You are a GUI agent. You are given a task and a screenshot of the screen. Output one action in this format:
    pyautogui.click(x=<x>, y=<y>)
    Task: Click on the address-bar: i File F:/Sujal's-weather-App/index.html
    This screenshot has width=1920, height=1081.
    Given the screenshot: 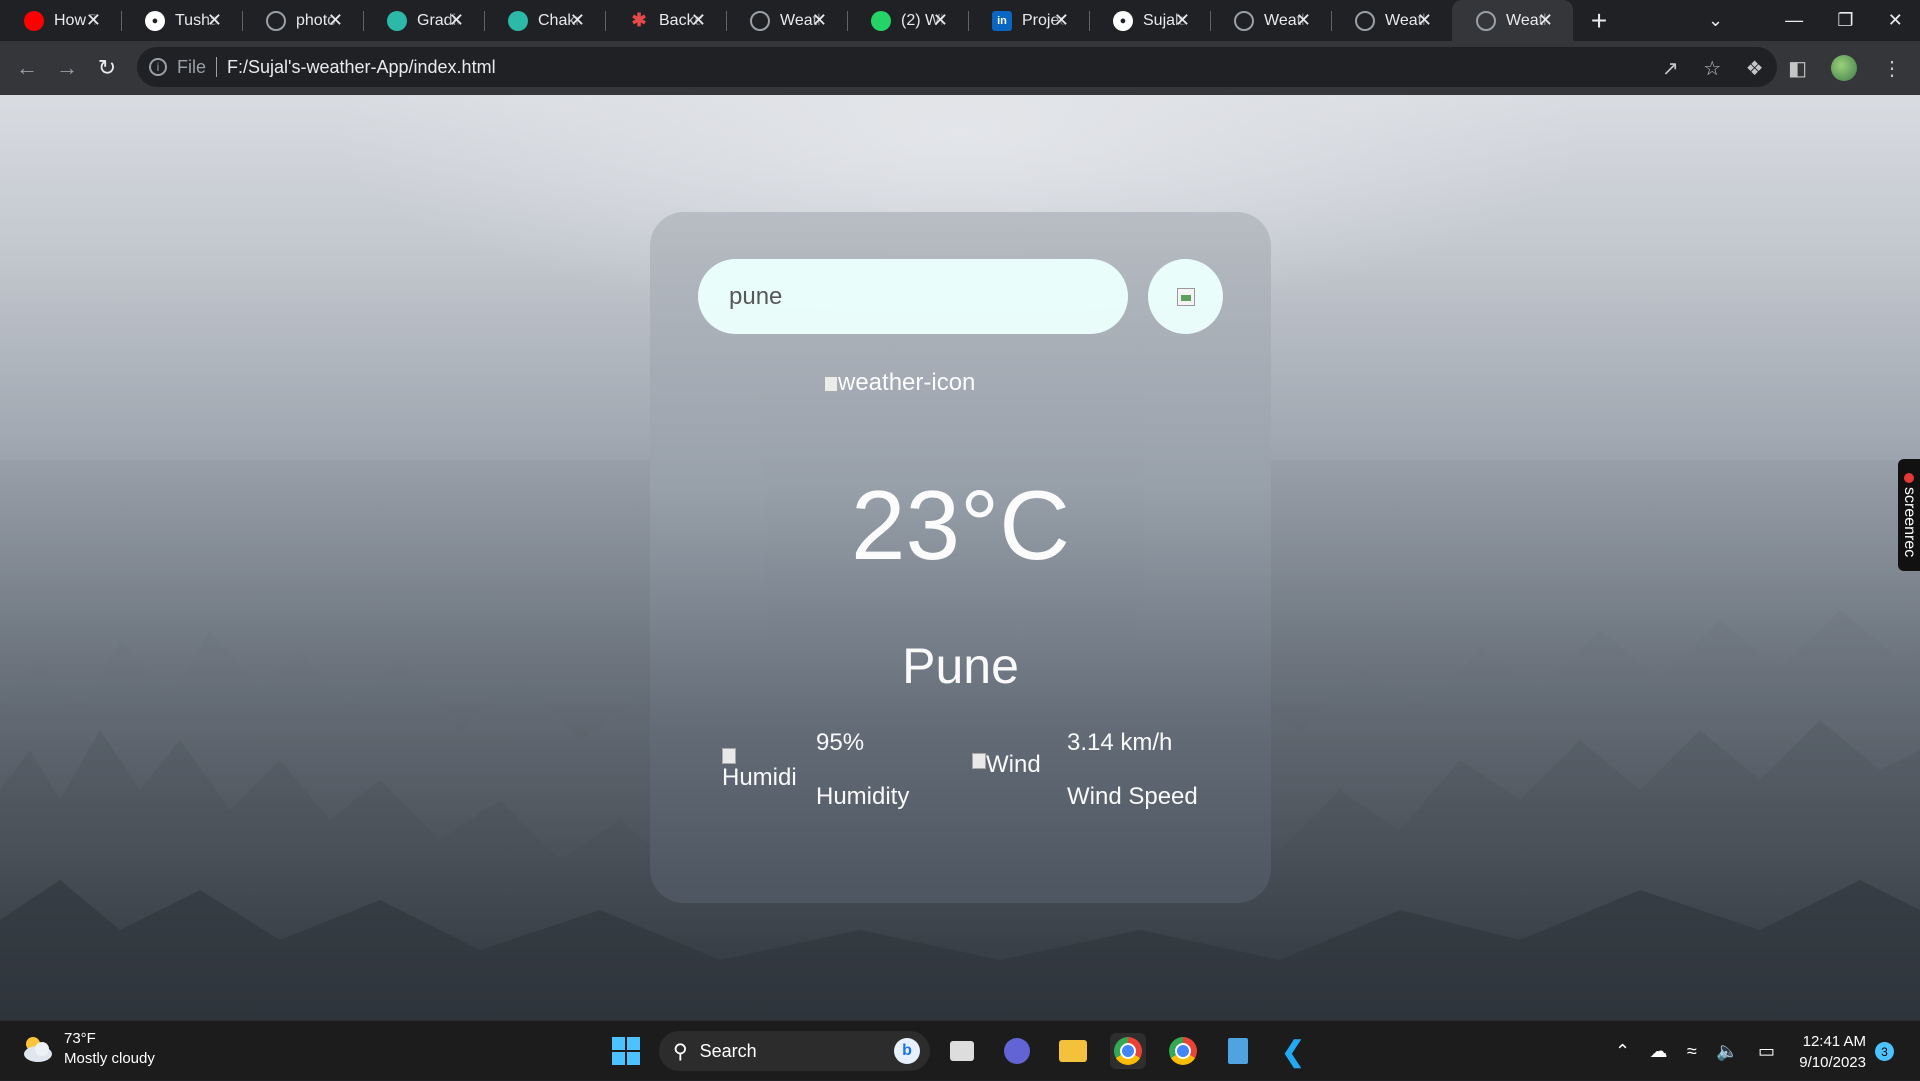 What is the action you would take?
    pyautogui.click(x=957, y=67)
    